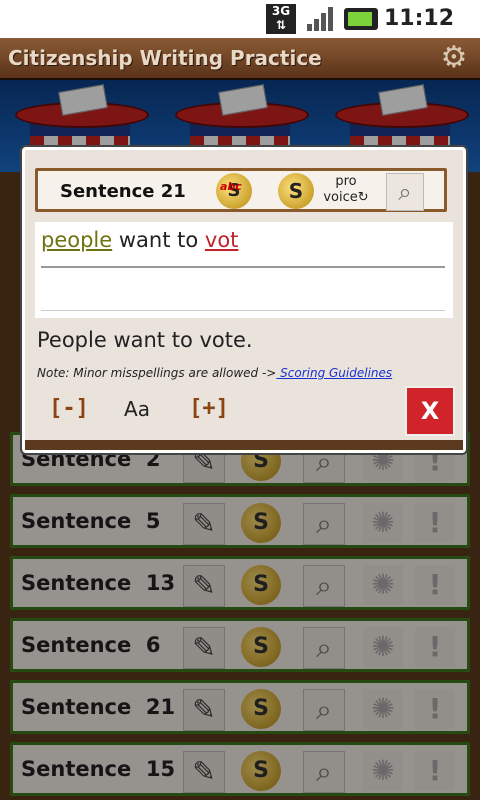 This screenshot has height=800, width=480. Describe the element at coordinates (77, 240) in the screenshot. I see `word-correct: people` at that location.